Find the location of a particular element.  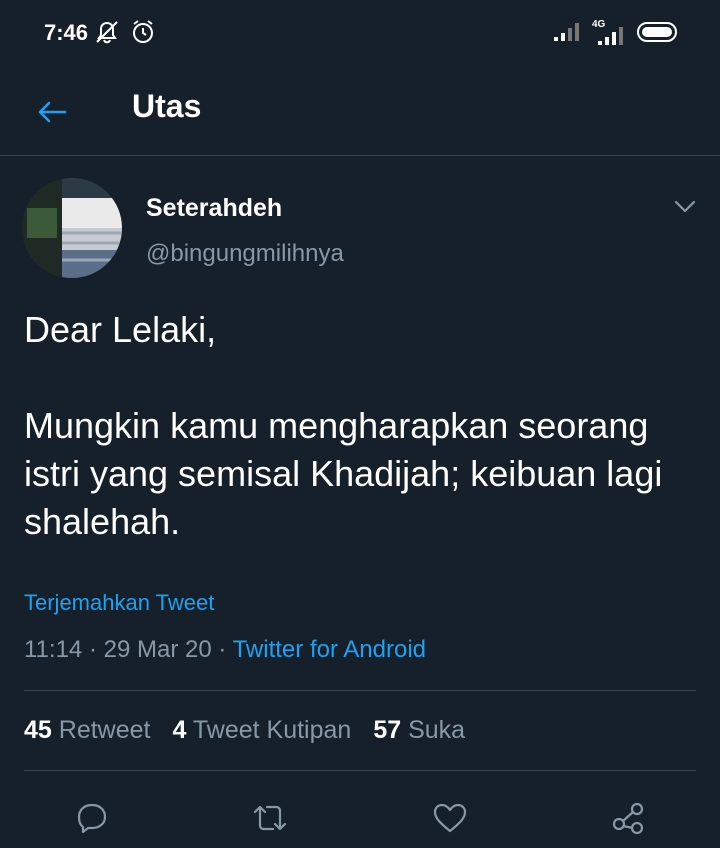

like-icon is located at coordinates (450, 818).